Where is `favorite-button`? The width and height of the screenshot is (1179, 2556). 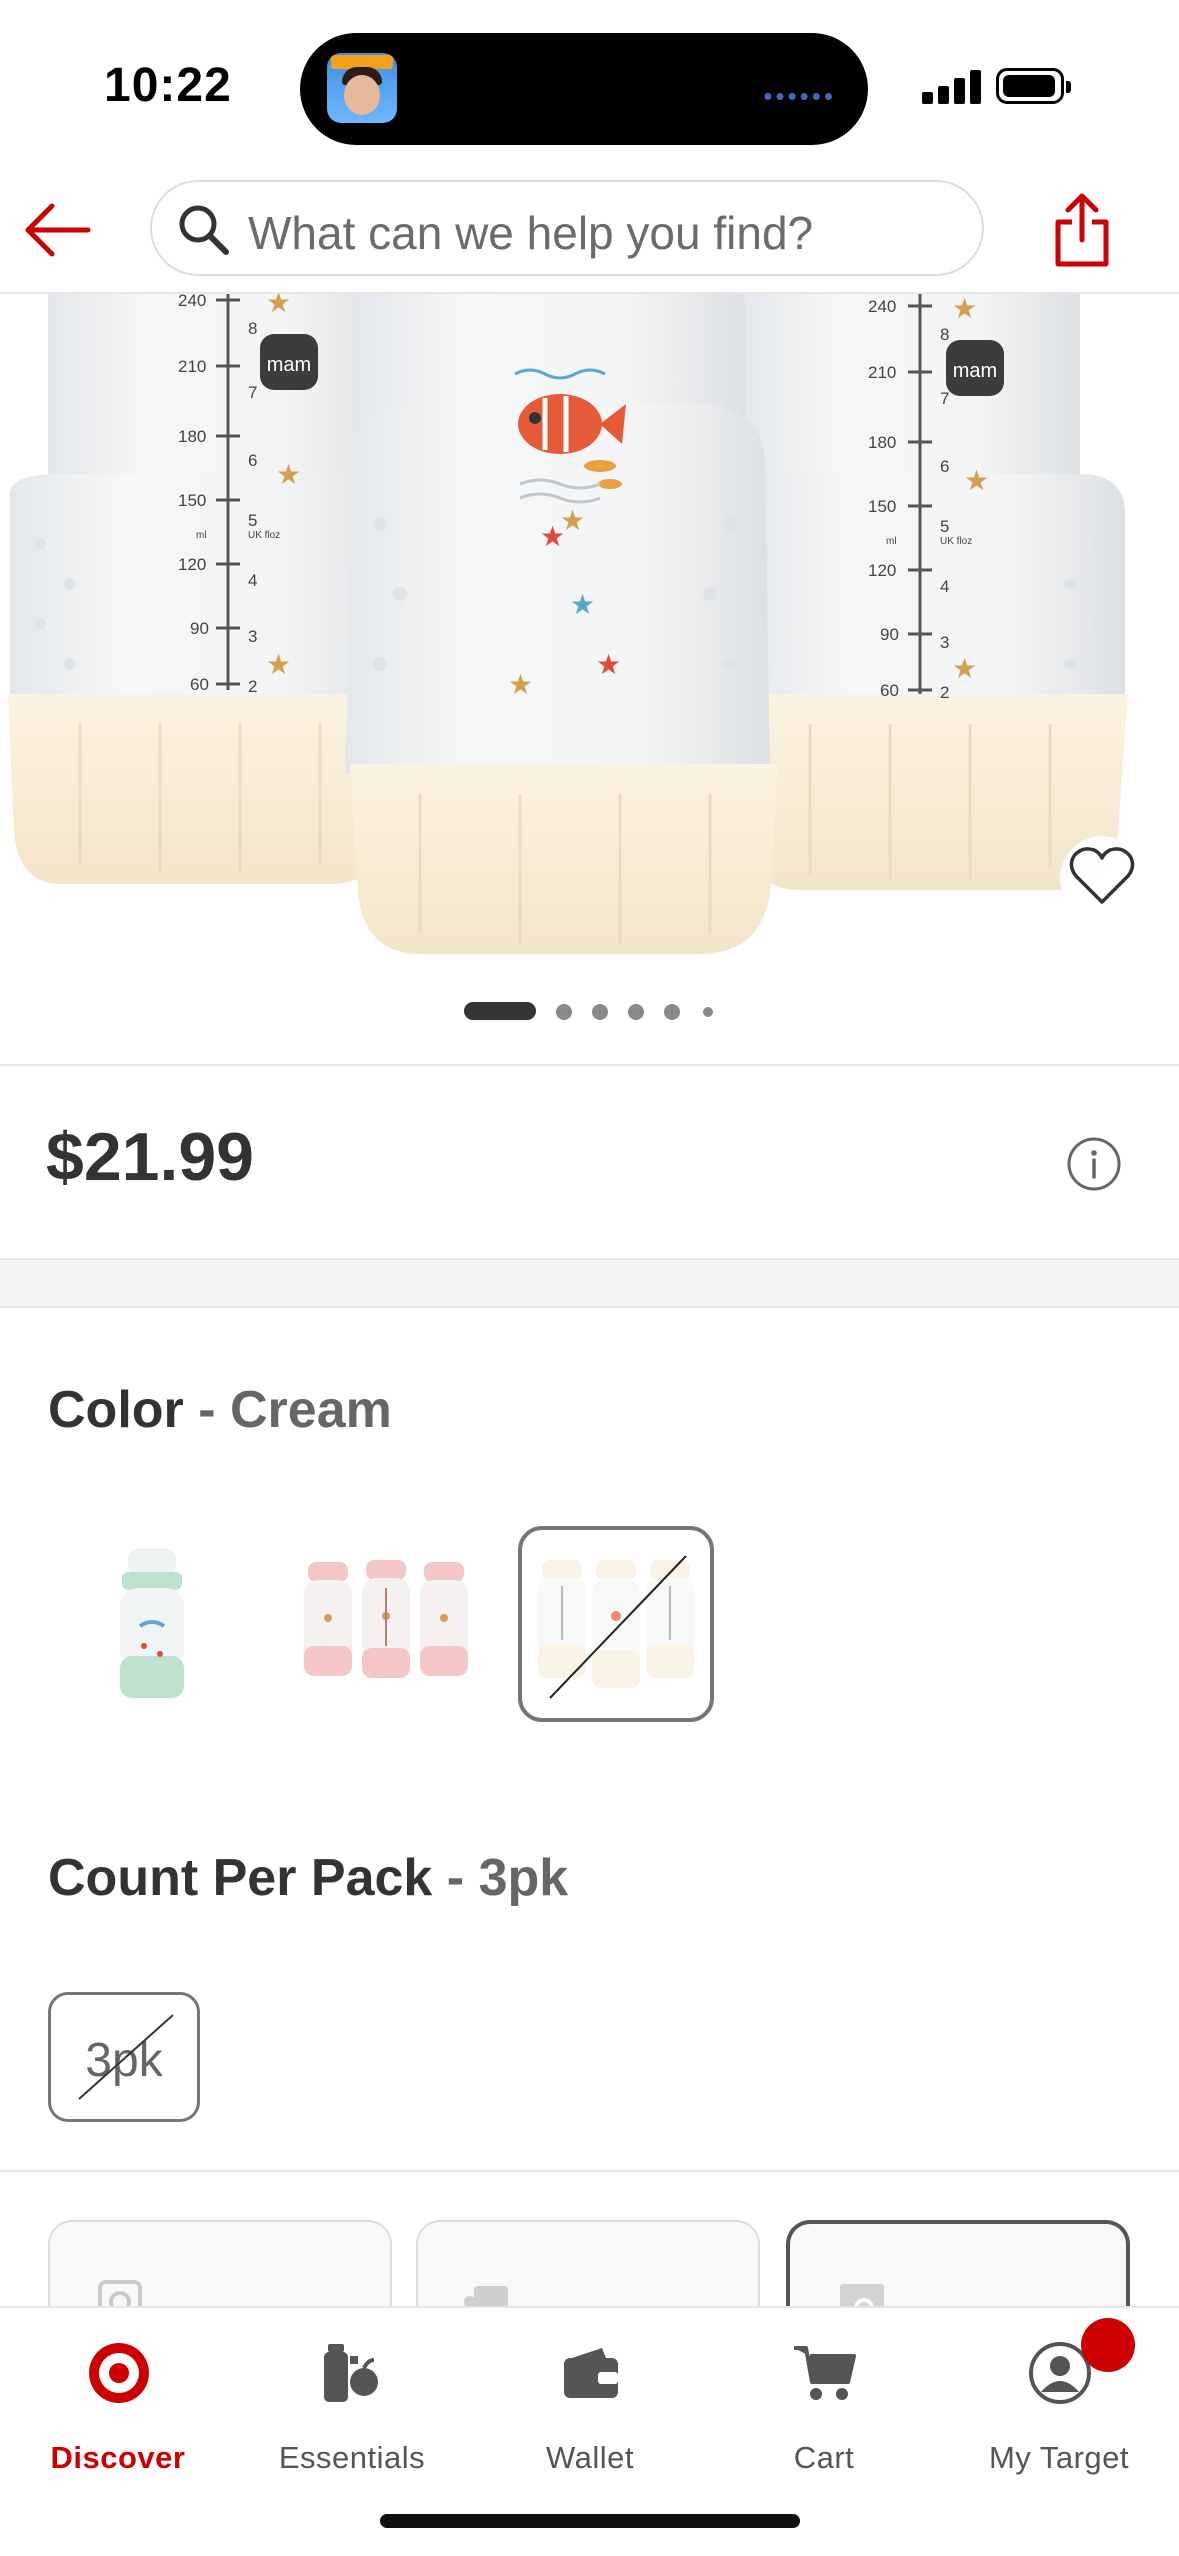
favorite-button is located at coordinates (1102, 878).